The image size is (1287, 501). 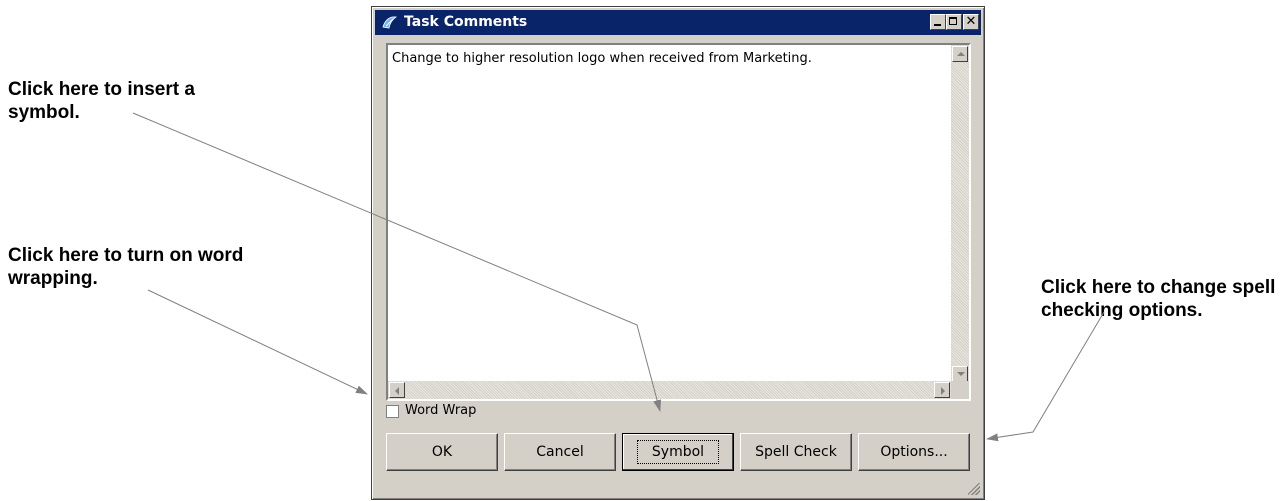 I want to click on chevron-down-icon, so click(x=961, y=374).